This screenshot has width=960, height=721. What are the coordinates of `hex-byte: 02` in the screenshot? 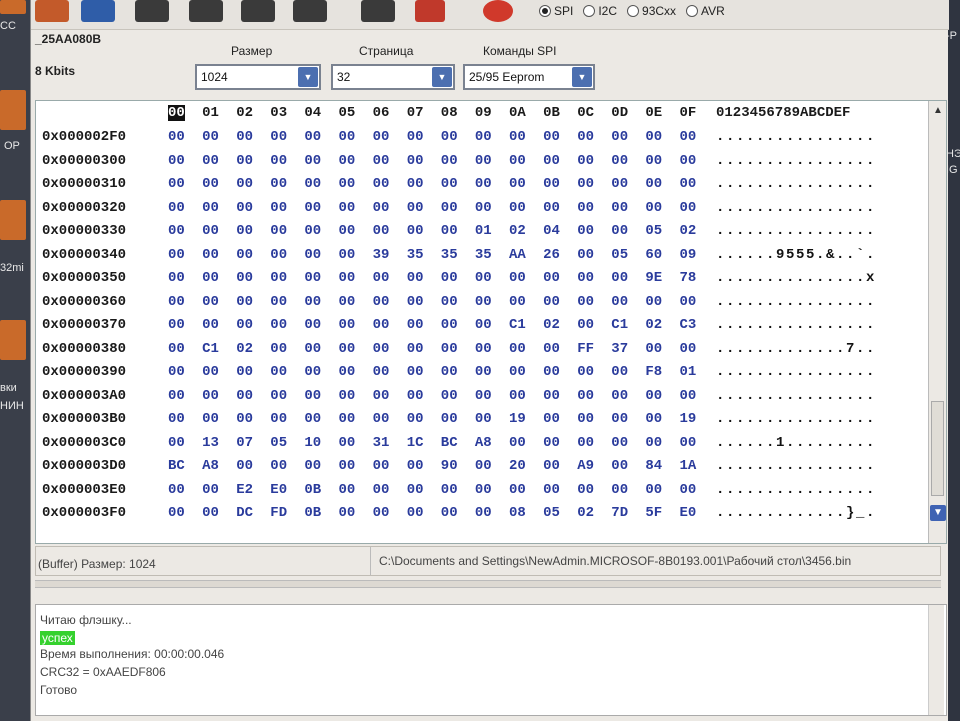 It's located at (688, 231).